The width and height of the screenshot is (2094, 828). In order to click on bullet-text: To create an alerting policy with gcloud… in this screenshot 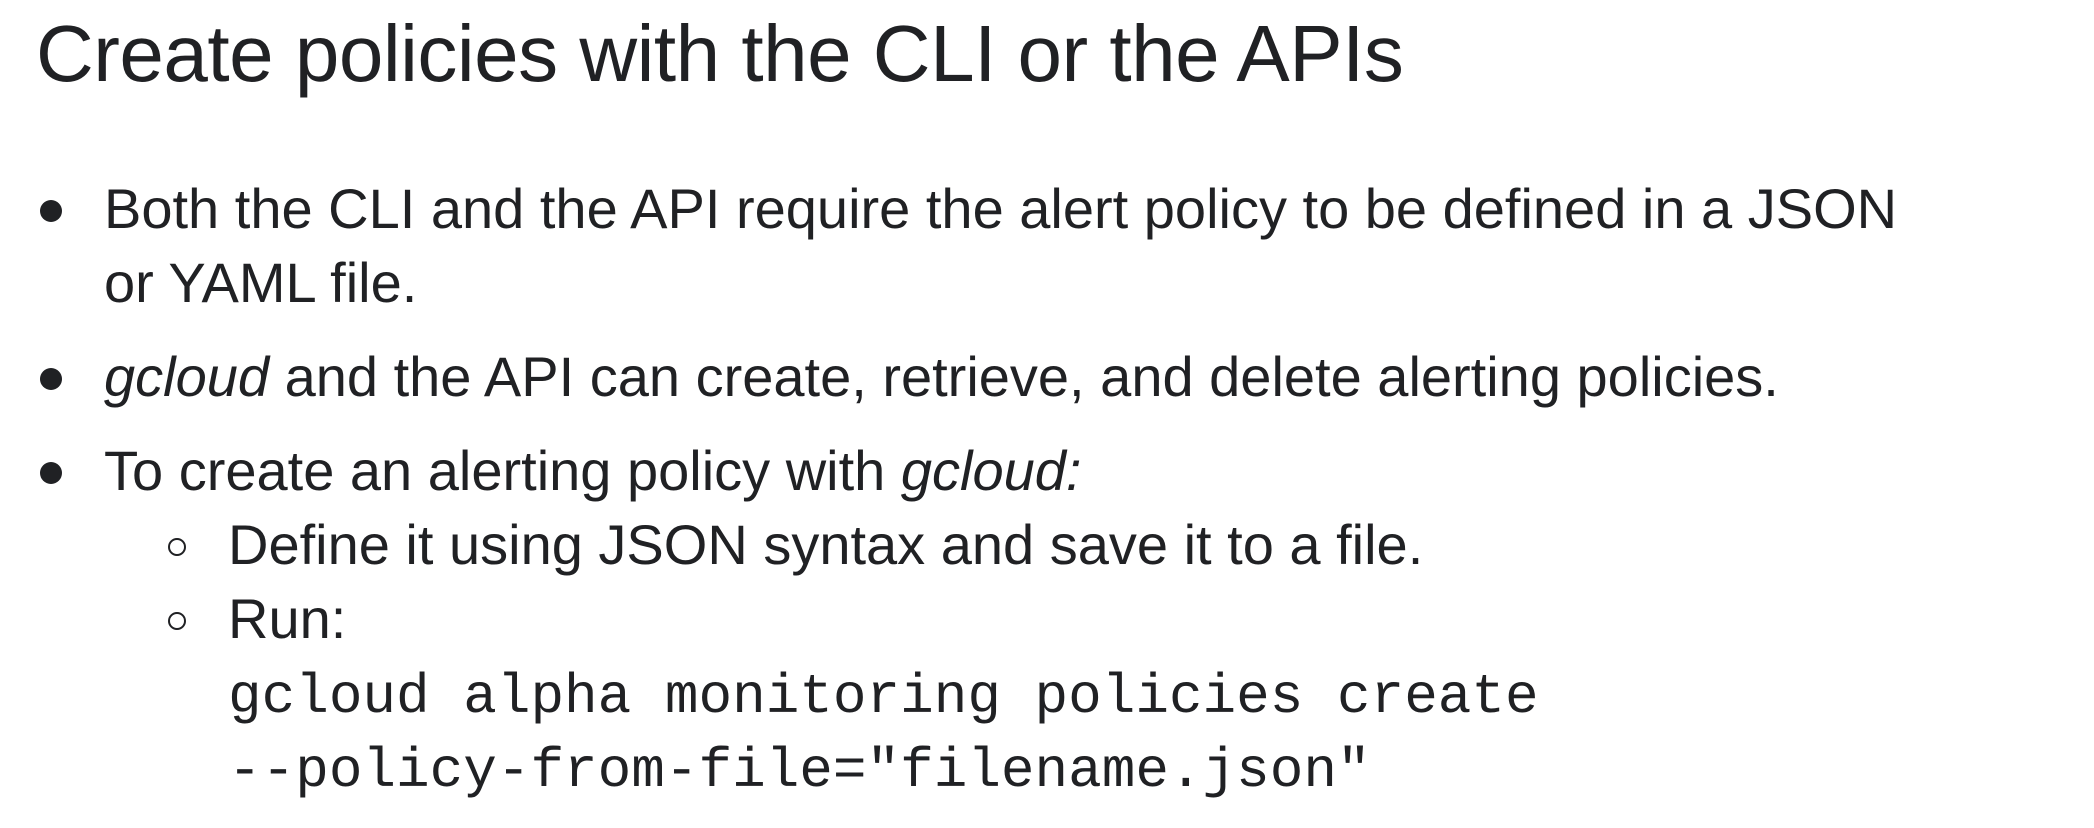, I will do `click(1079, 471)`.